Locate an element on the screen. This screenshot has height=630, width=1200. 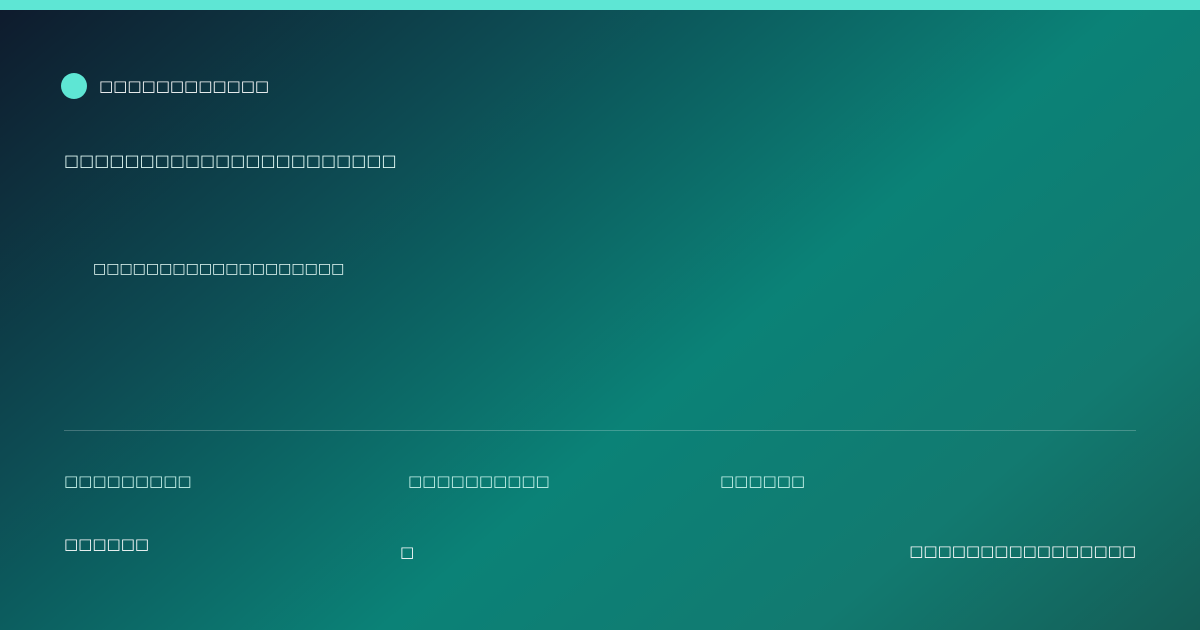
brand: □□□□□□□□□□□□ is located at coordinates (165, 86).